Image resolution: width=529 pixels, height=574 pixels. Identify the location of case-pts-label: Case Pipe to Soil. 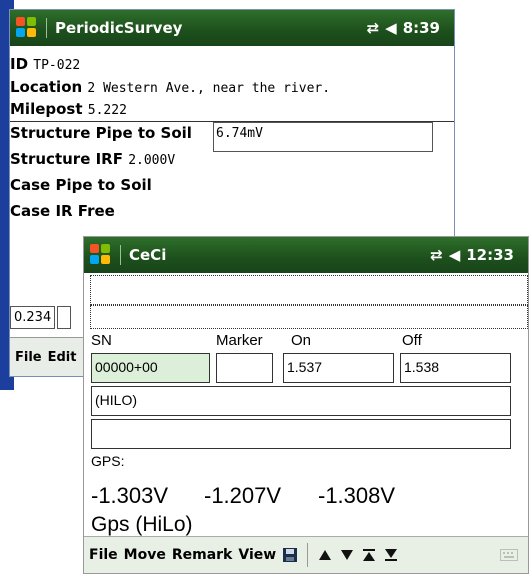
(81, 185).